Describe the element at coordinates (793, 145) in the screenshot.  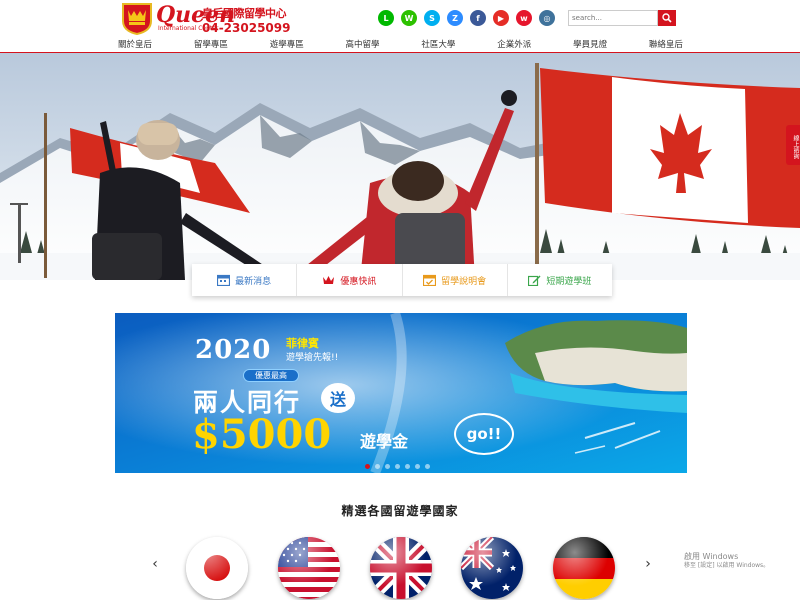
I see `online-consult-tab: 線上諮詢` at that location.